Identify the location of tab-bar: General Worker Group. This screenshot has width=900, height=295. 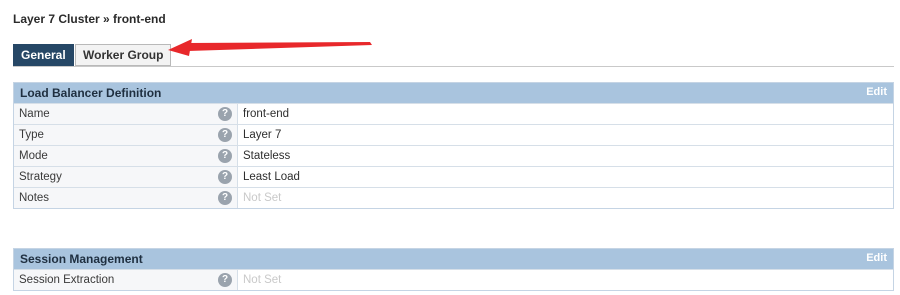
(453, 55).